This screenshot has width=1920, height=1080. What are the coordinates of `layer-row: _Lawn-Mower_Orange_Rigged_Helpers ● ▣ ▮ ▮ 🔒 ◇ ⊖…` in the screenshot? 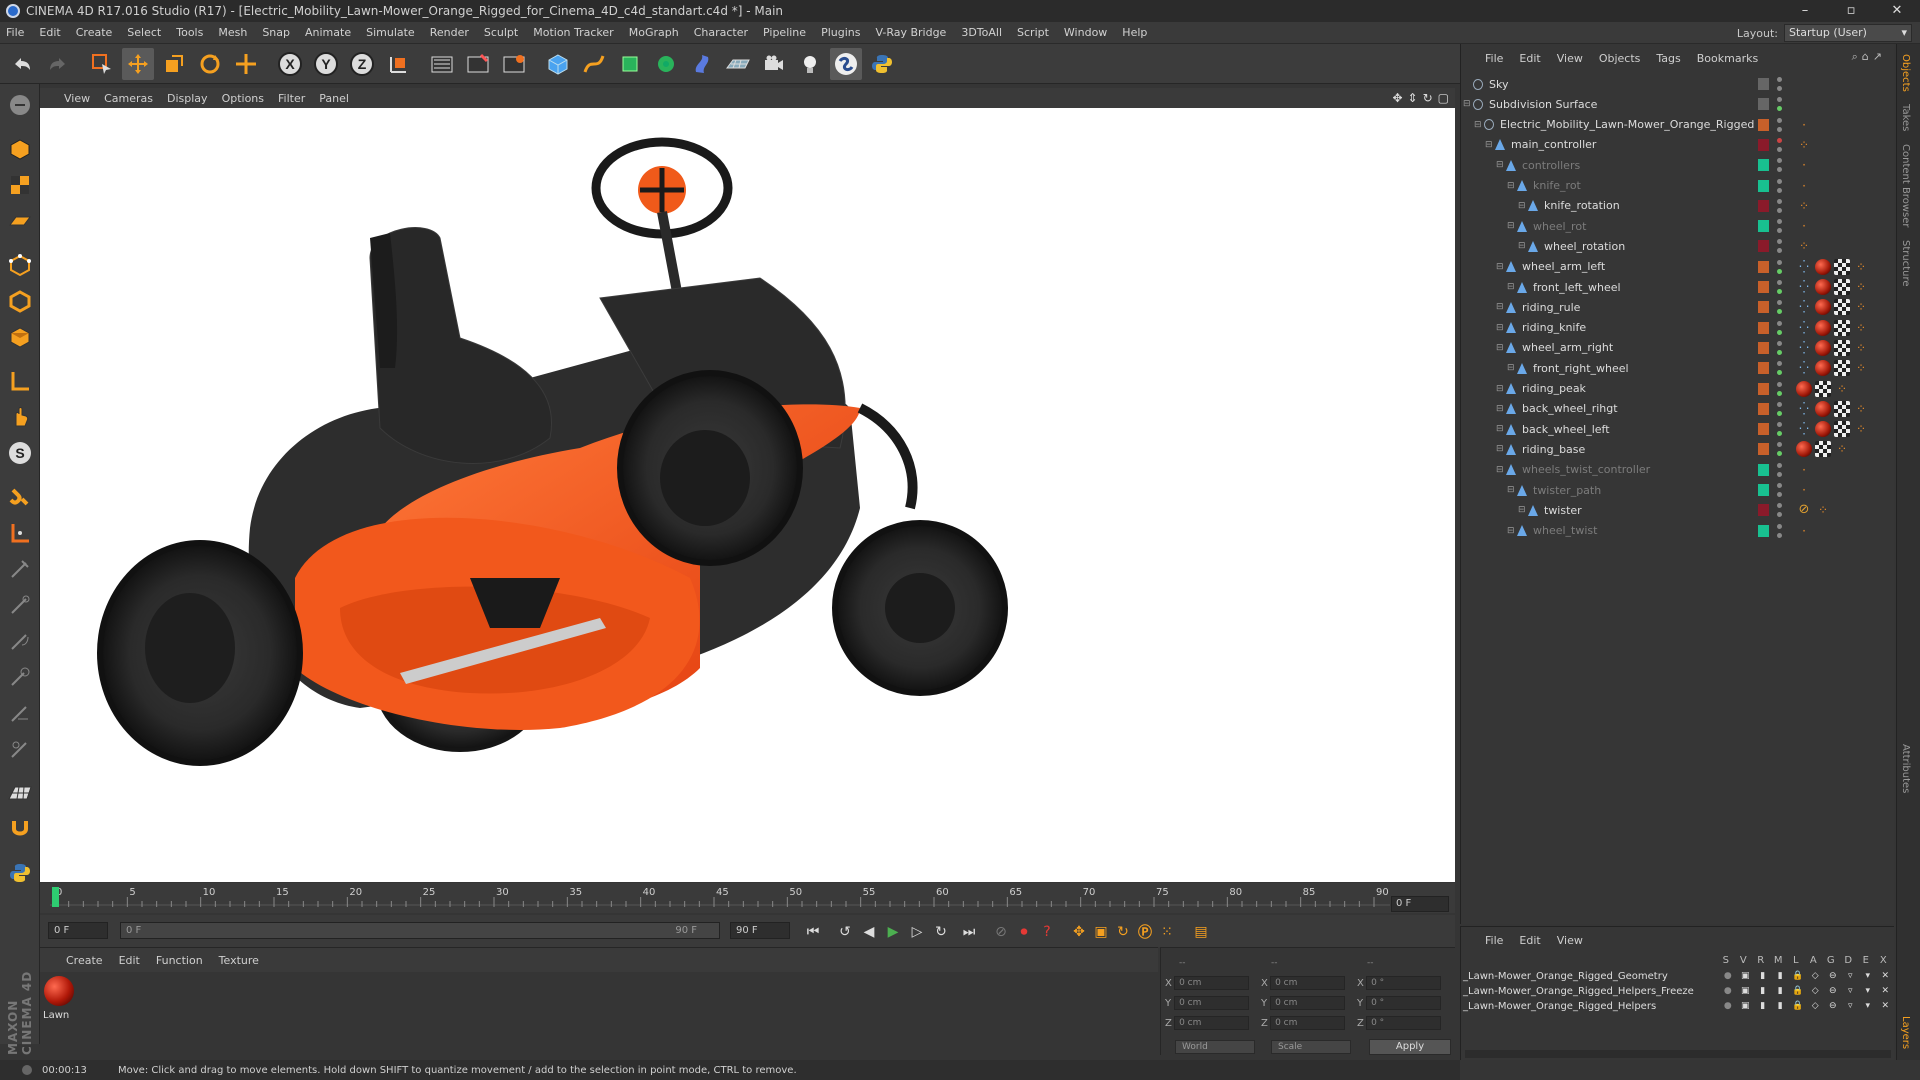 It's located at (1678, 1006).